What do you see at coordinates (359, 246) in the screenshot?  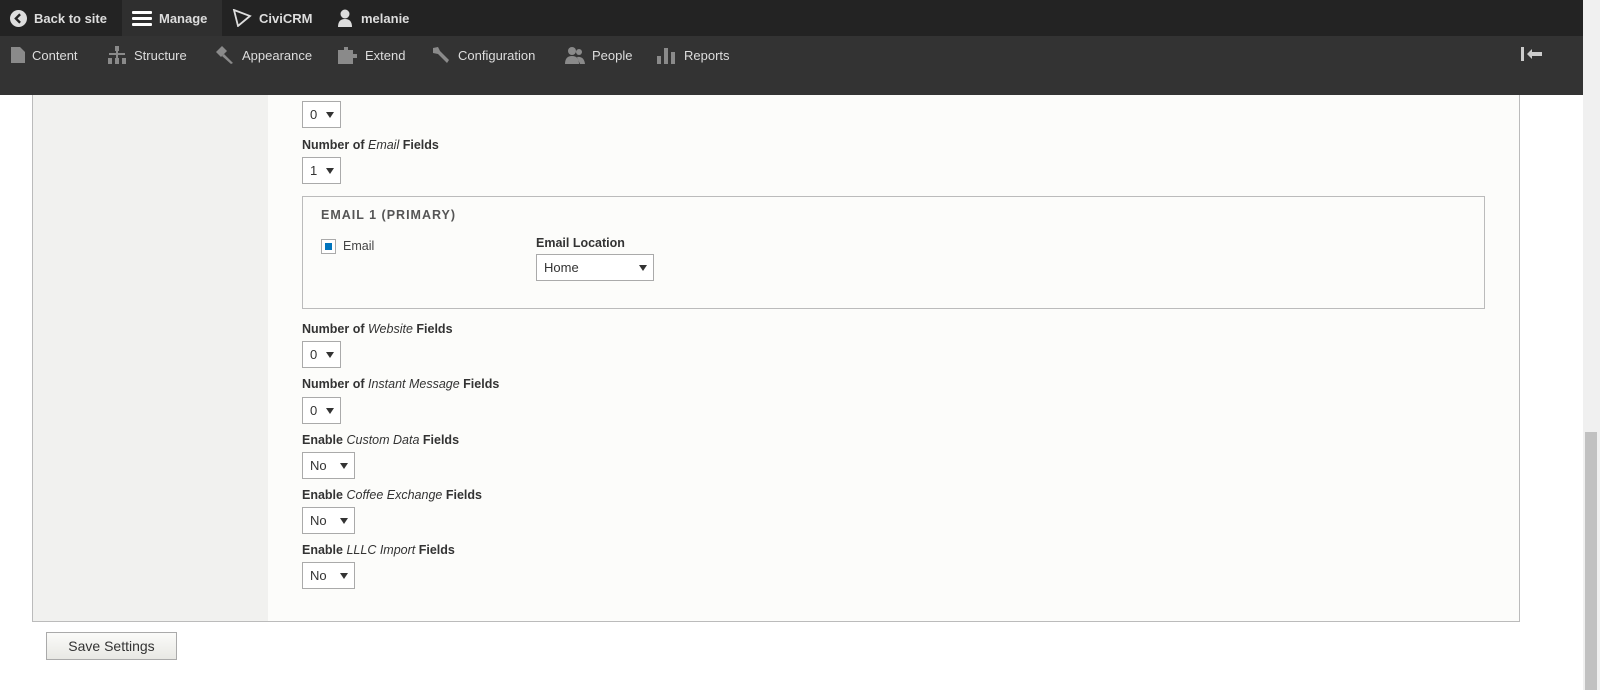 I see `email-checkbox-label: Email` at bounding box center [359, 246].